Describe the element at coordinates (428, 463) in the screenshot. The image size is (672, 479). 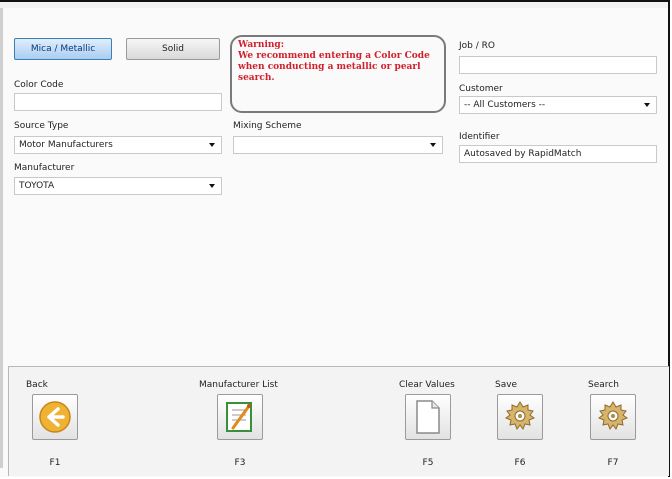
I see `clear-values-key-label: F5` at that location.